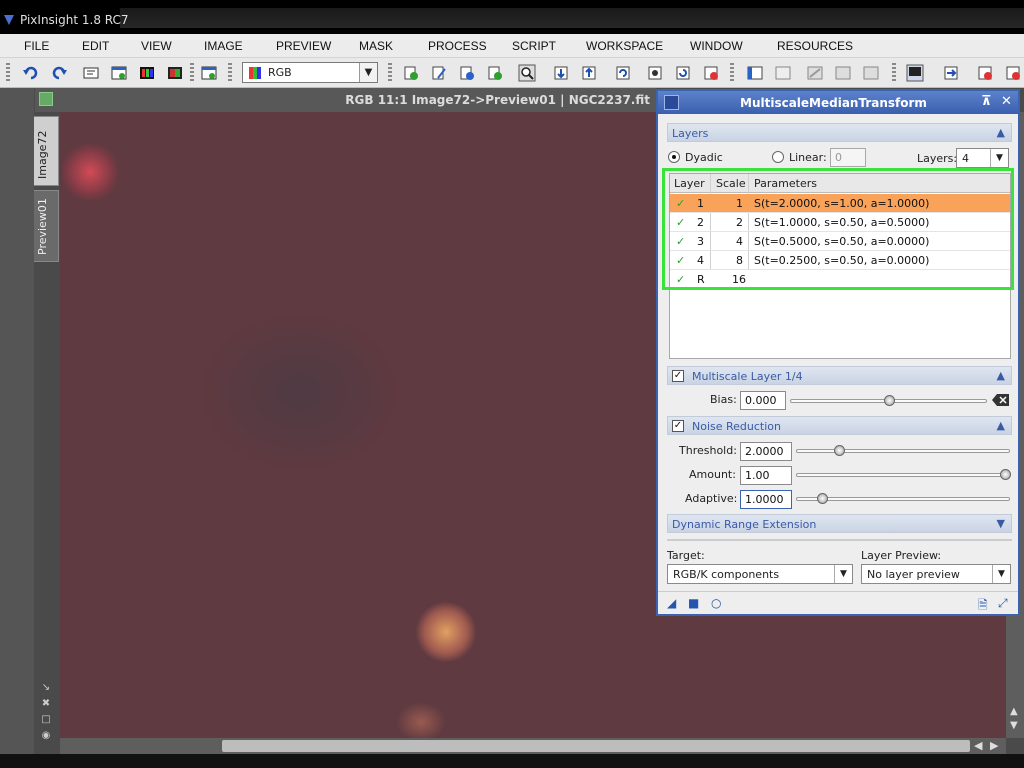  What do you see at coordinates (716, 46) in the screenshot?
I see `menu-window: WINDOW` at bounding box center [716, 46].